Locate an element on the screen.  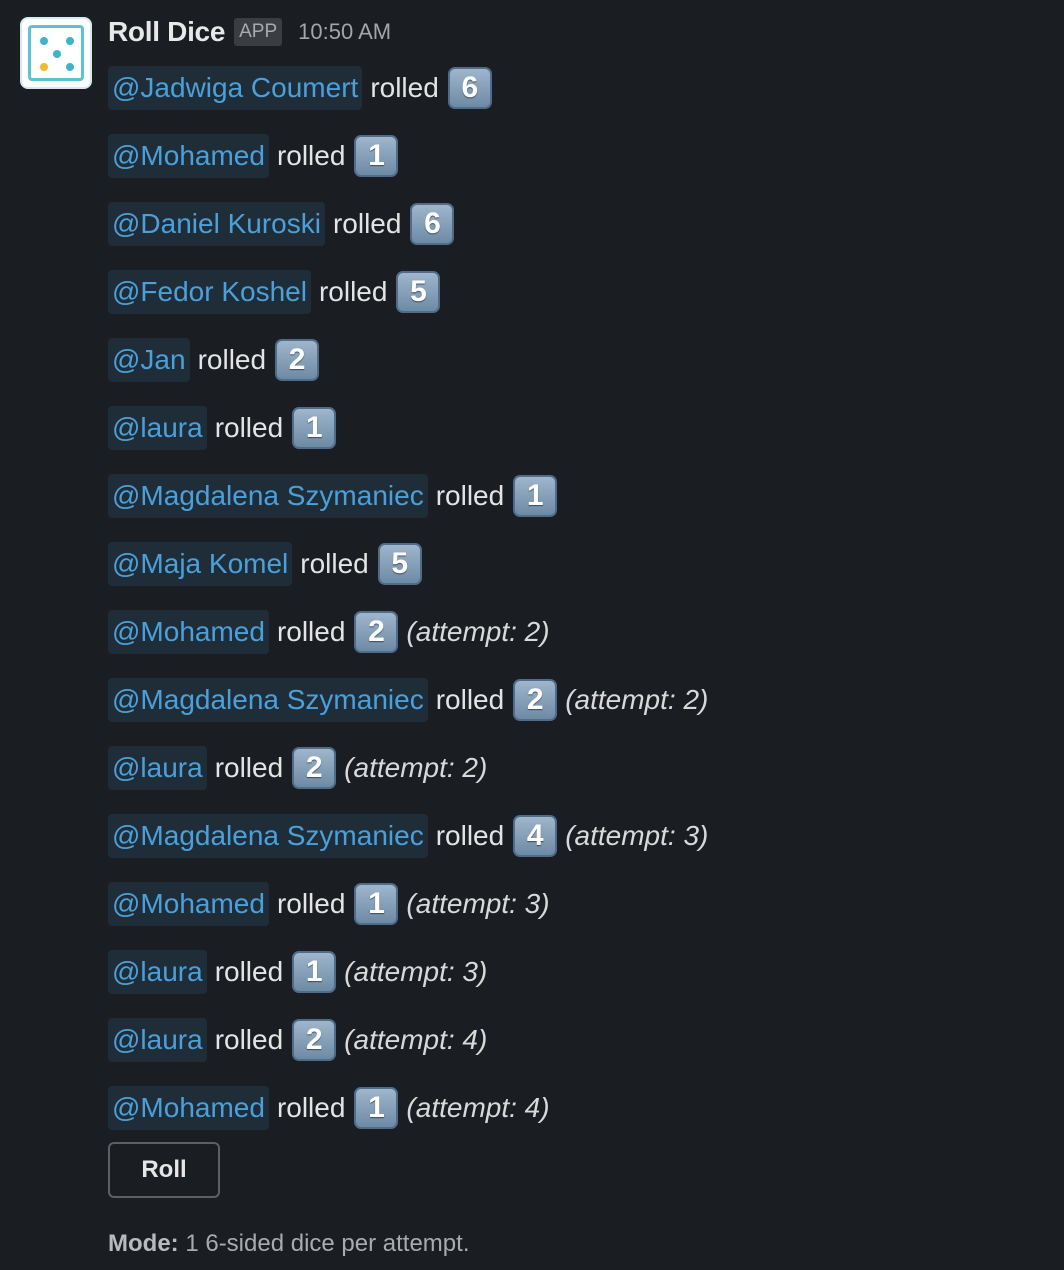
roll-result-row: @Mohamed rolled 1 (attempt: 3) is located at coordinates (408, 904).